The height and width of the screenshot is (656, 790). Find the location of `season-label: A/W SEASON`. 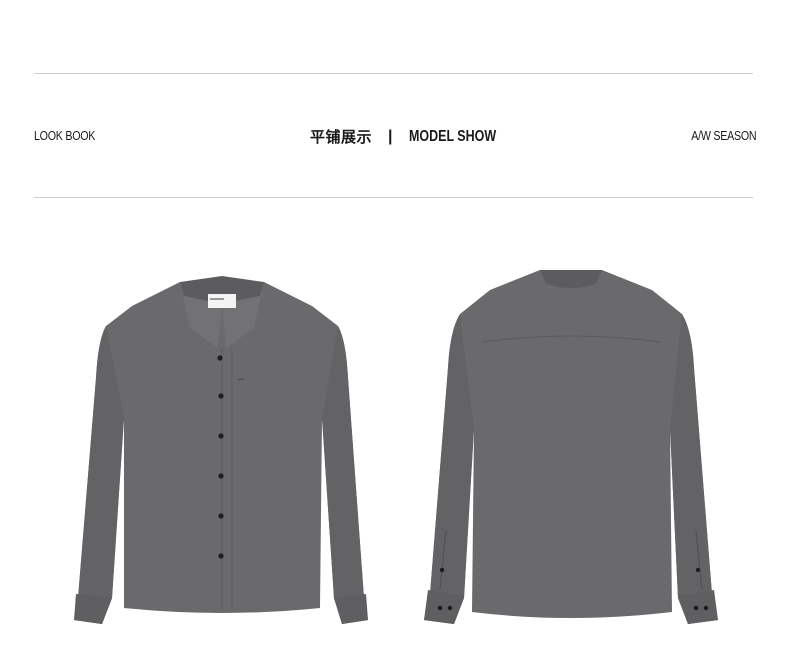

season-label: A/W SEASON is located at coordinates (723, 135).